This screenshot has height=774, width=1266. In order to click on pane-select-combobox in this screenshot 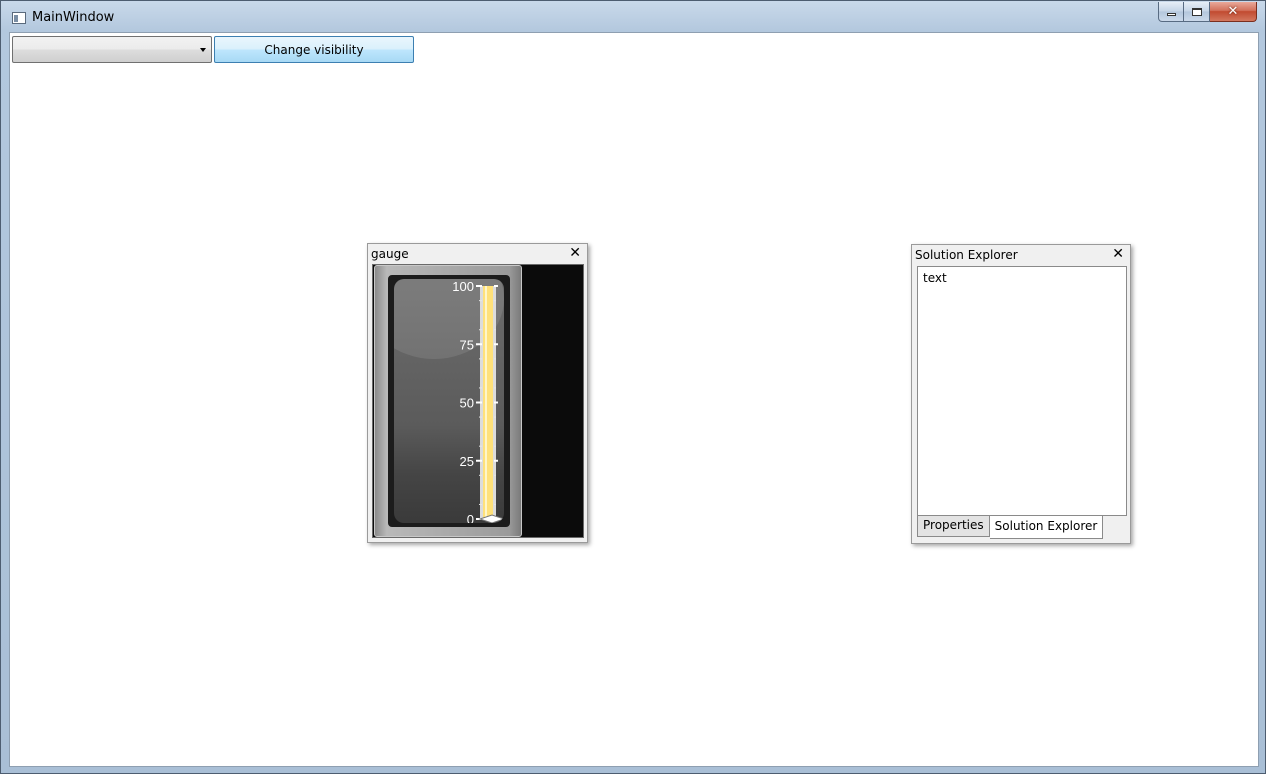, I will do `click(112, 49)`.